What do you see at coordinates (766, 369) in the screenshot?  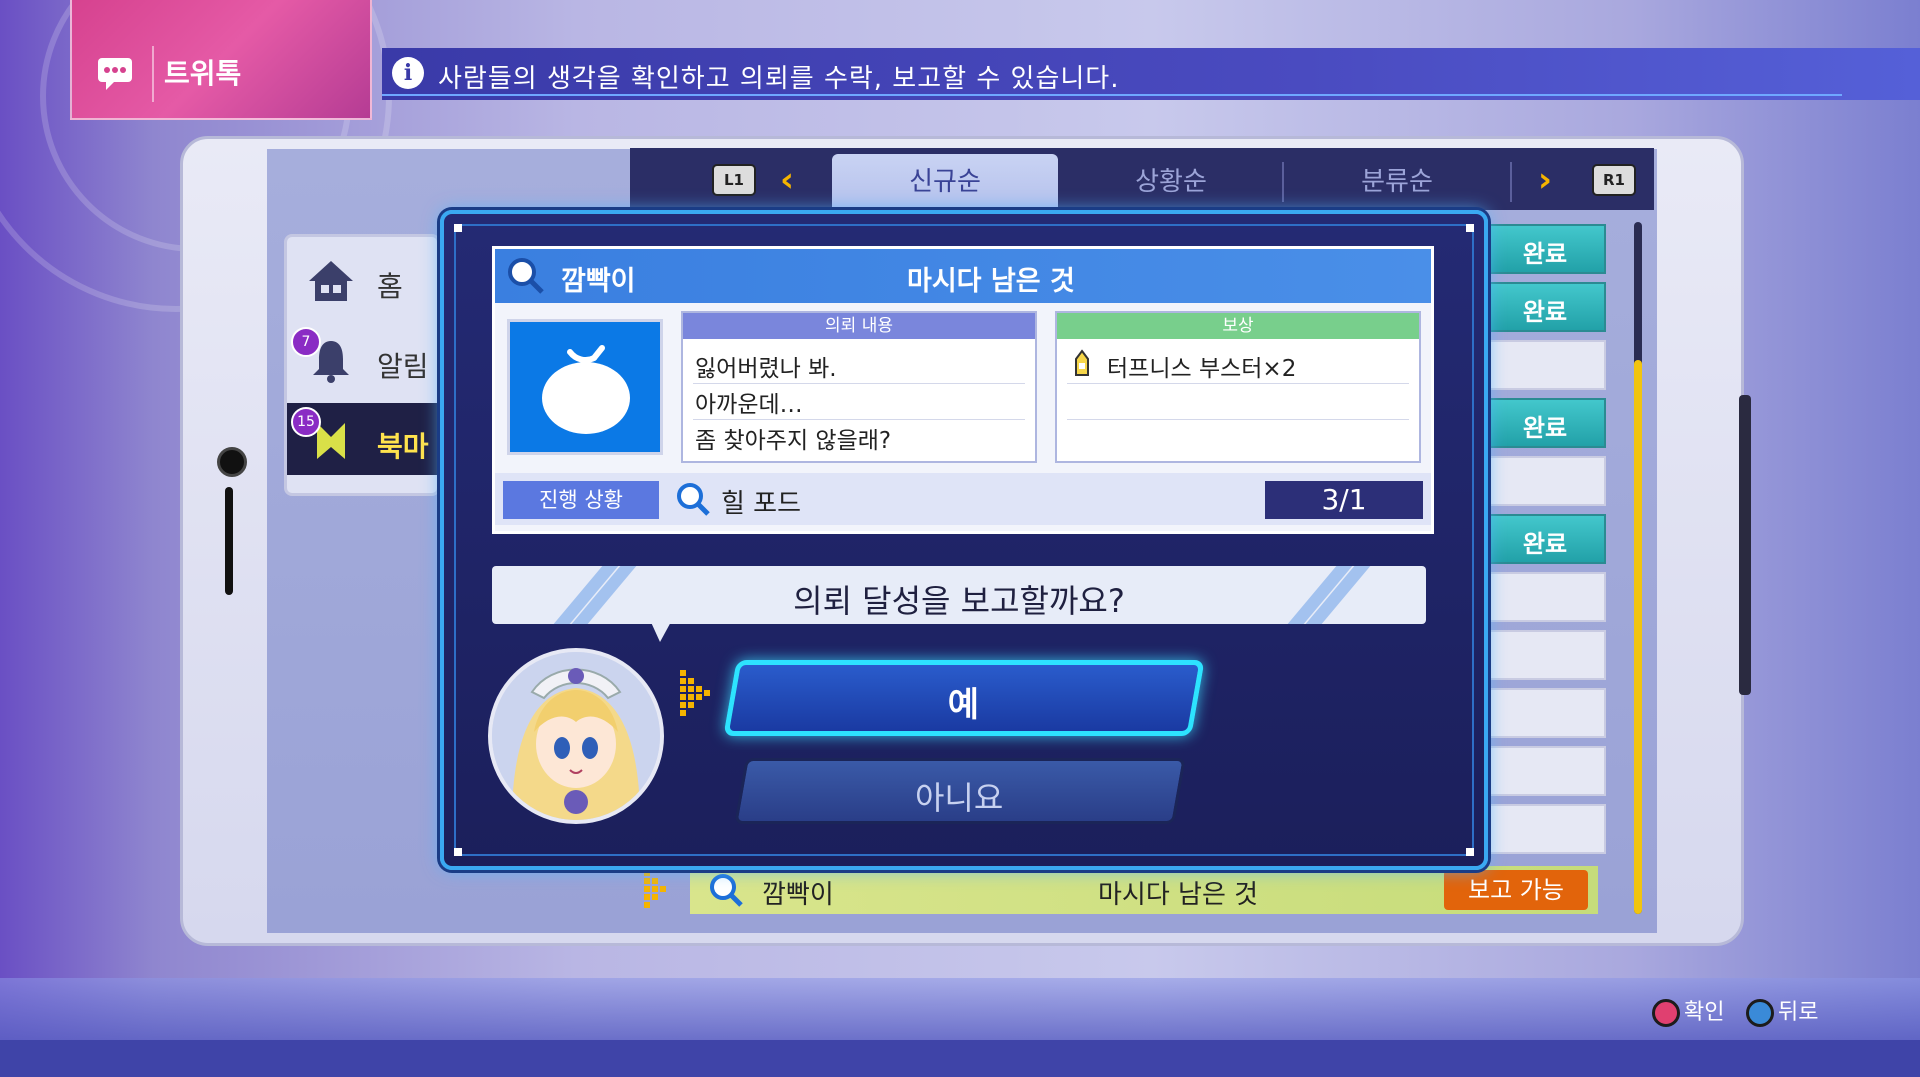 I see `request-line: 잃어버렸나 봐.` at bounding box center [766, 369].